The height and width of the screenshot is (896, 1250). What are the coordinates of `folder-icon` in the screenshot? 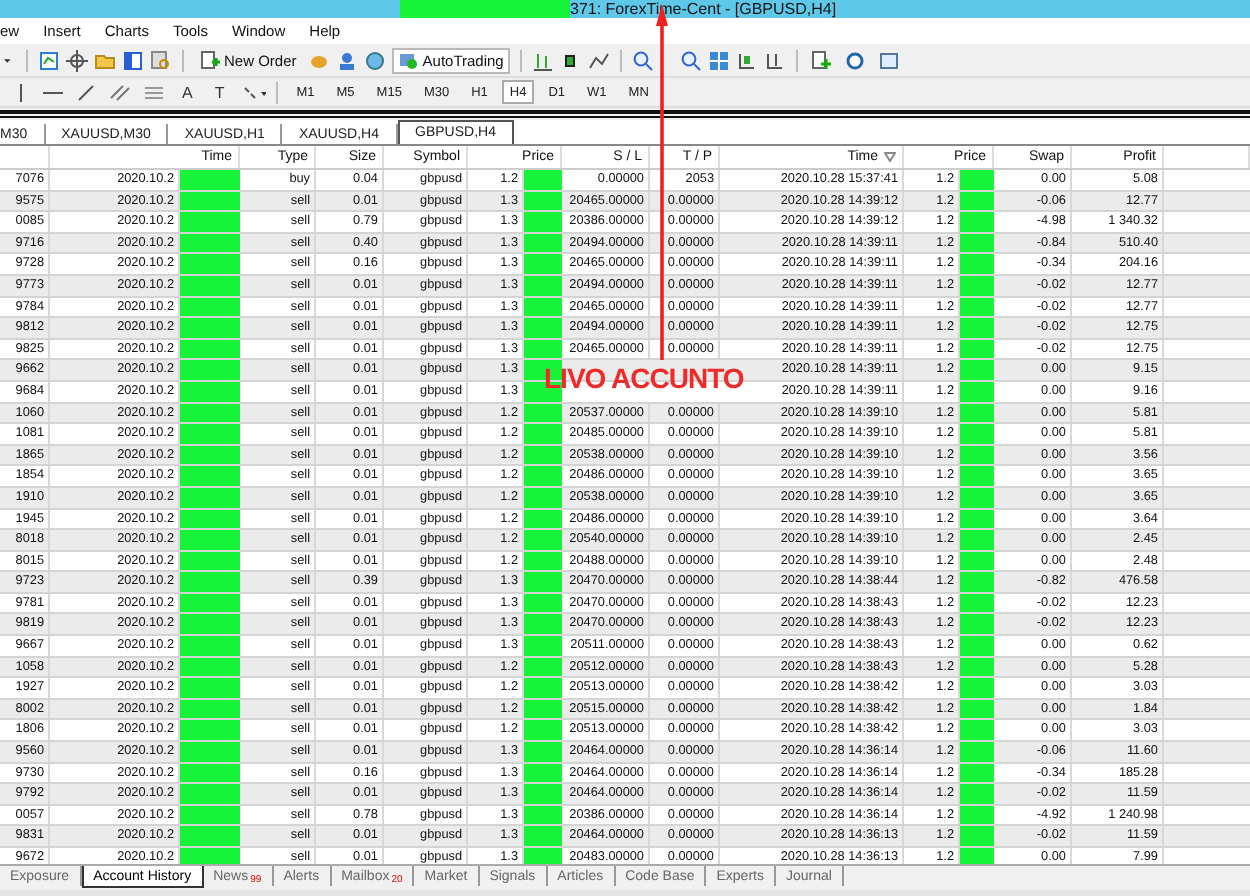 It's located at (105, 60).